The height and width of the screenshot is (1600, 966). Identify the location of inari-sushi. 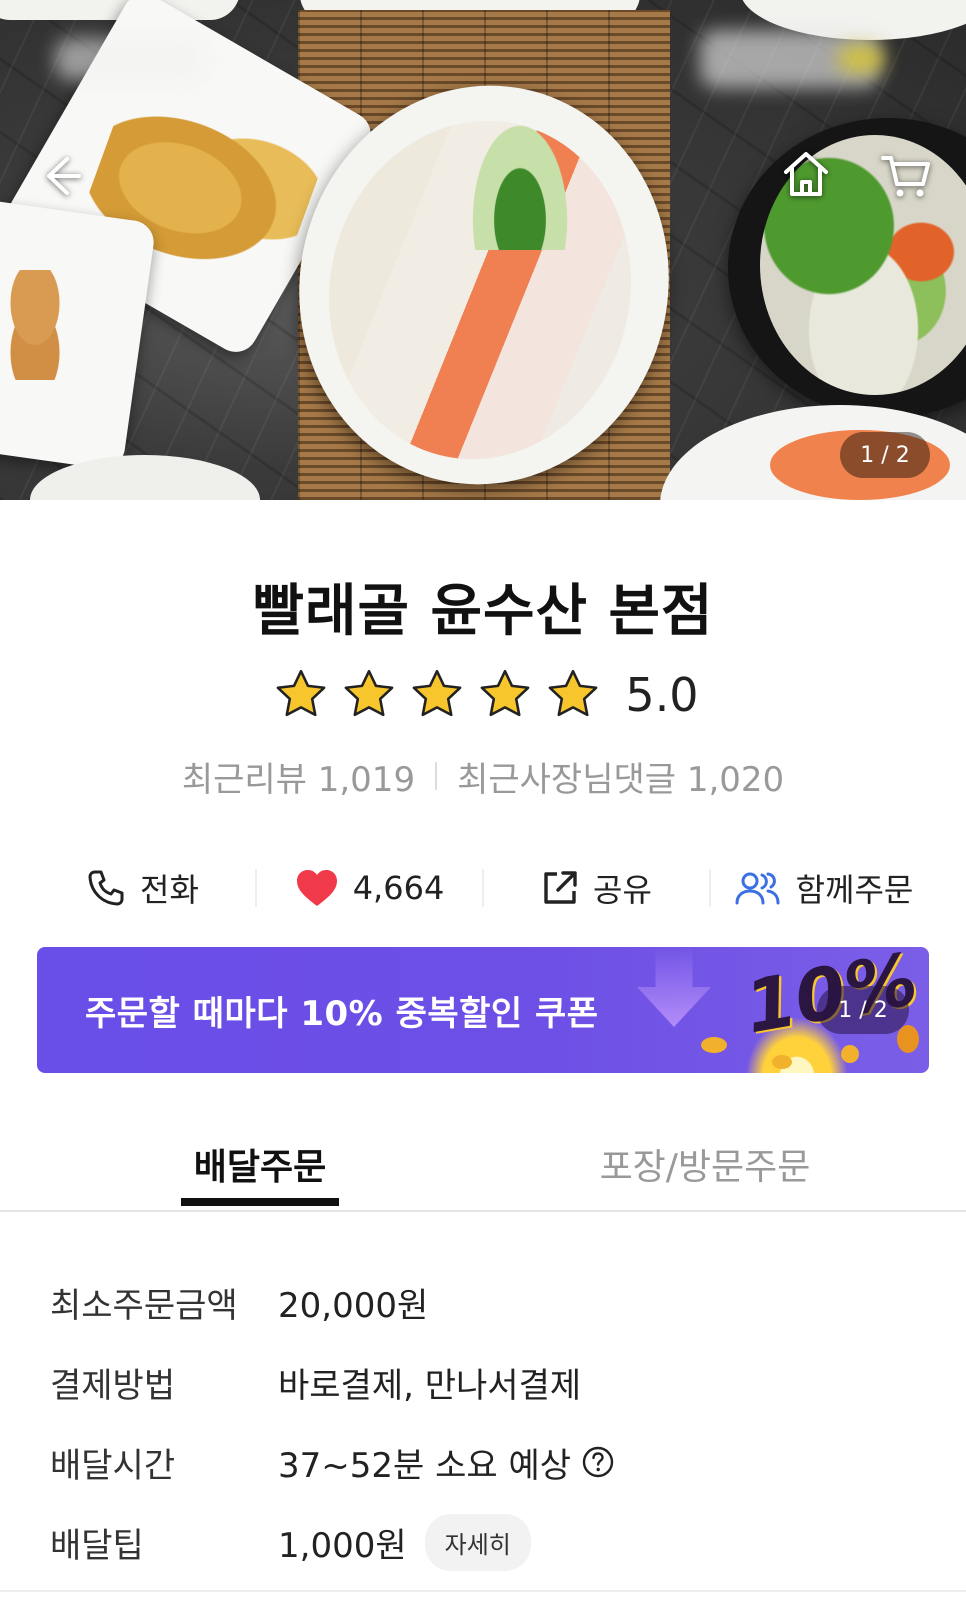
(40, 325).